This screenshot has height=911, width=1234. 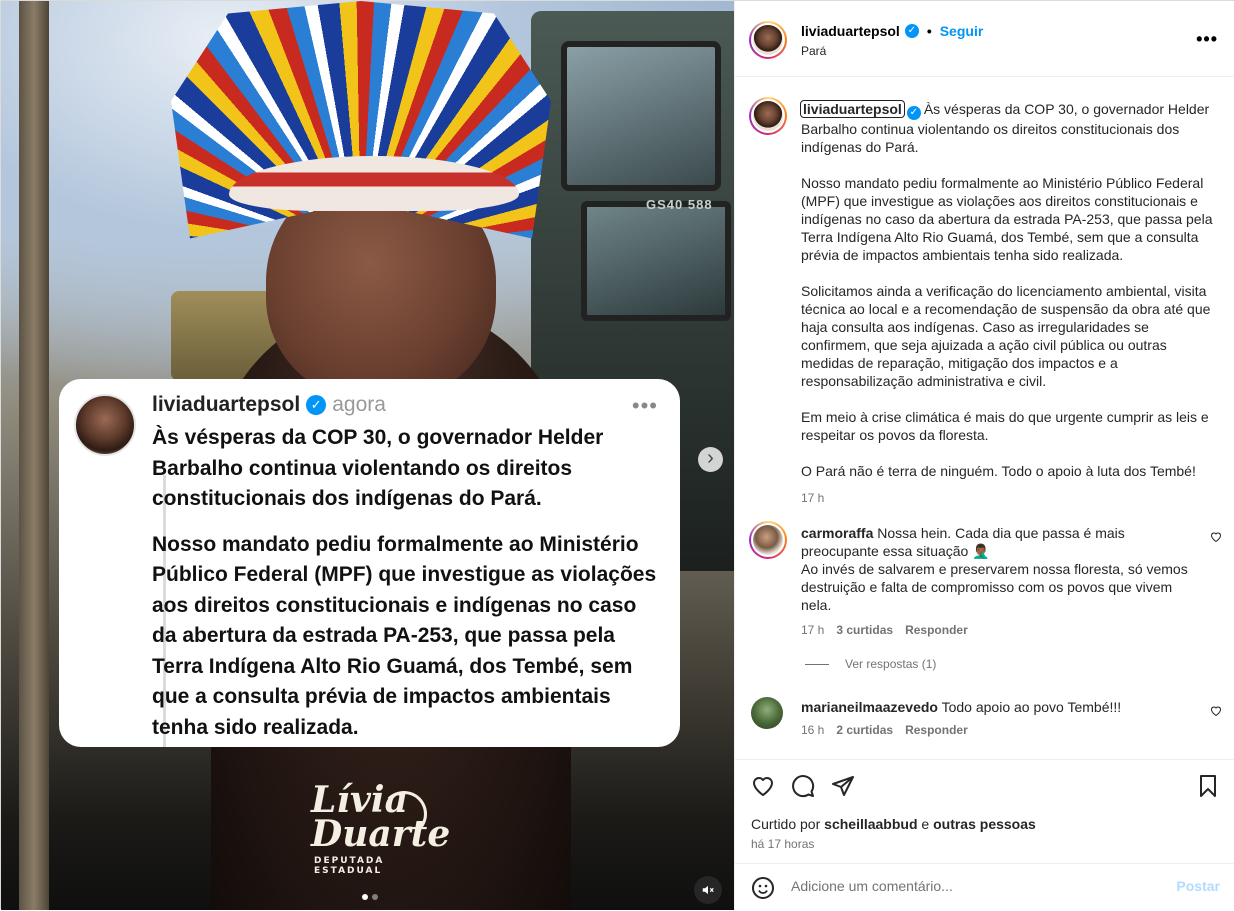 I want to click on follow-button: Seguir, so click(x=962, y=31).